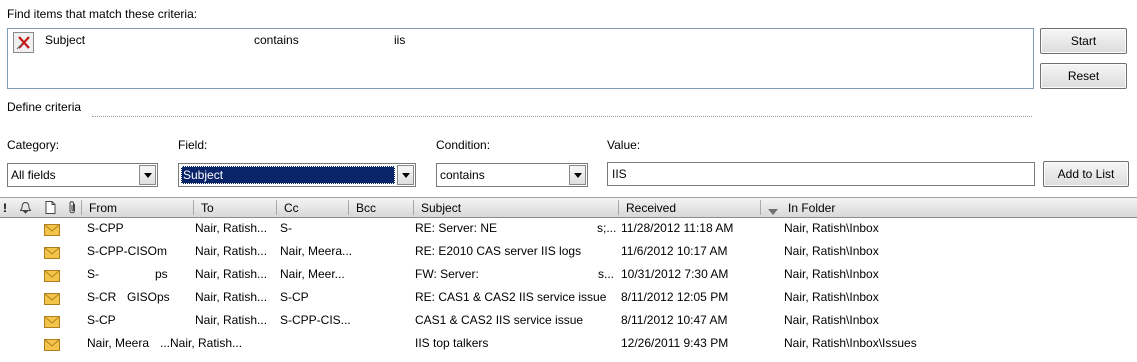 The image size is (1137, 362). I want to click on remove-criteria-button, so click(23, 42).